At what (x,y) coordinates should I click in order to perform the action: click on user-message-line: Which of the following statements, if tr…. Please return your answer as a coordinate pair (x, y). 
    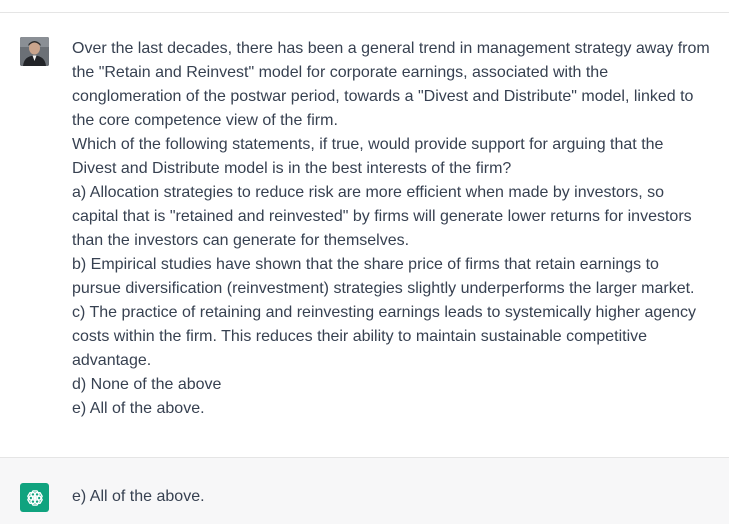
    Looking at the image, I should click on (368, 144).